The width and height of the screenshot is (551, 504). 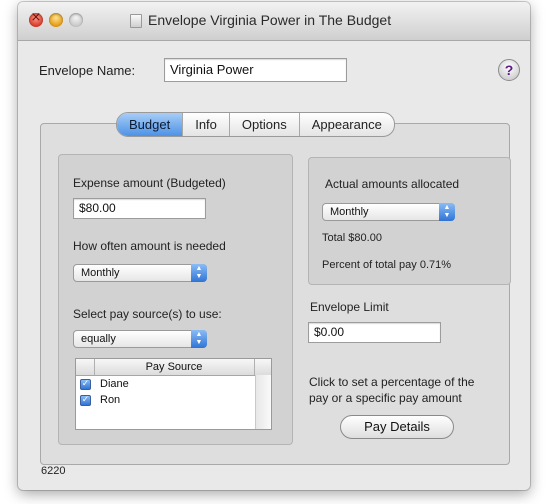 I want to click on actual-period-popup: Monthly ▲ ▼, so click(x=388, y=212).